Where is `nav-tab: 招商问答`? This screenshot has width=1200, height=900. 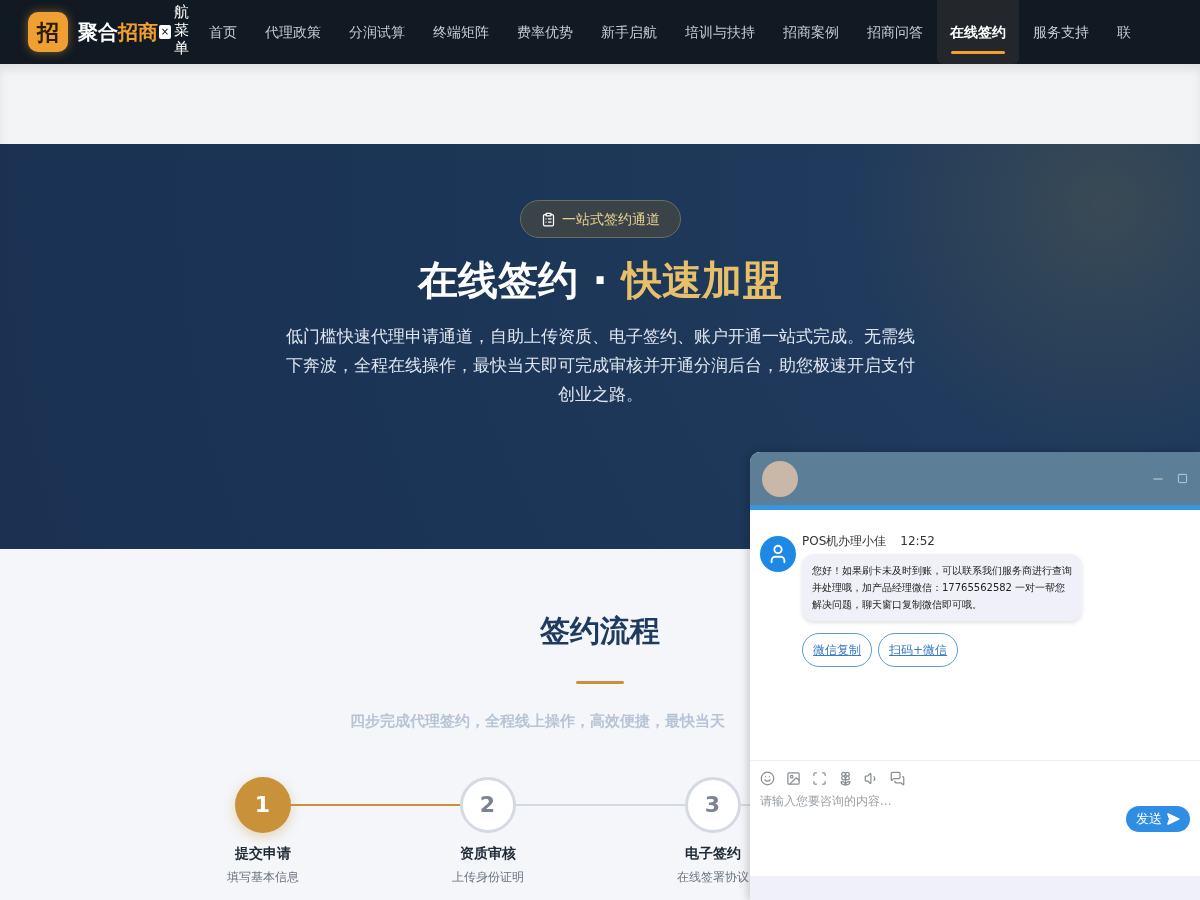
nav-tab: 招商问答 is located at coordinates (895, 32).